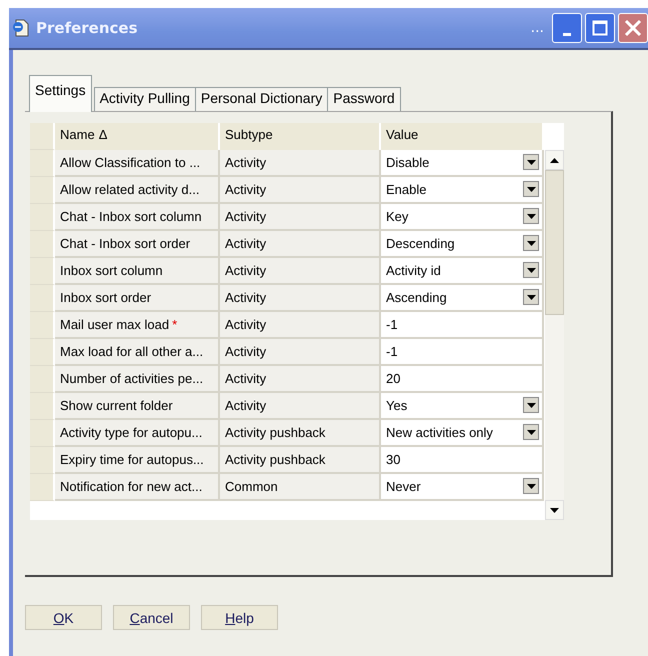 Image resolution: width=648 pixels, height=656 pixels. Describe the element at coordinates (21, 28) in the screenshot. I see `document-icon` at that location.